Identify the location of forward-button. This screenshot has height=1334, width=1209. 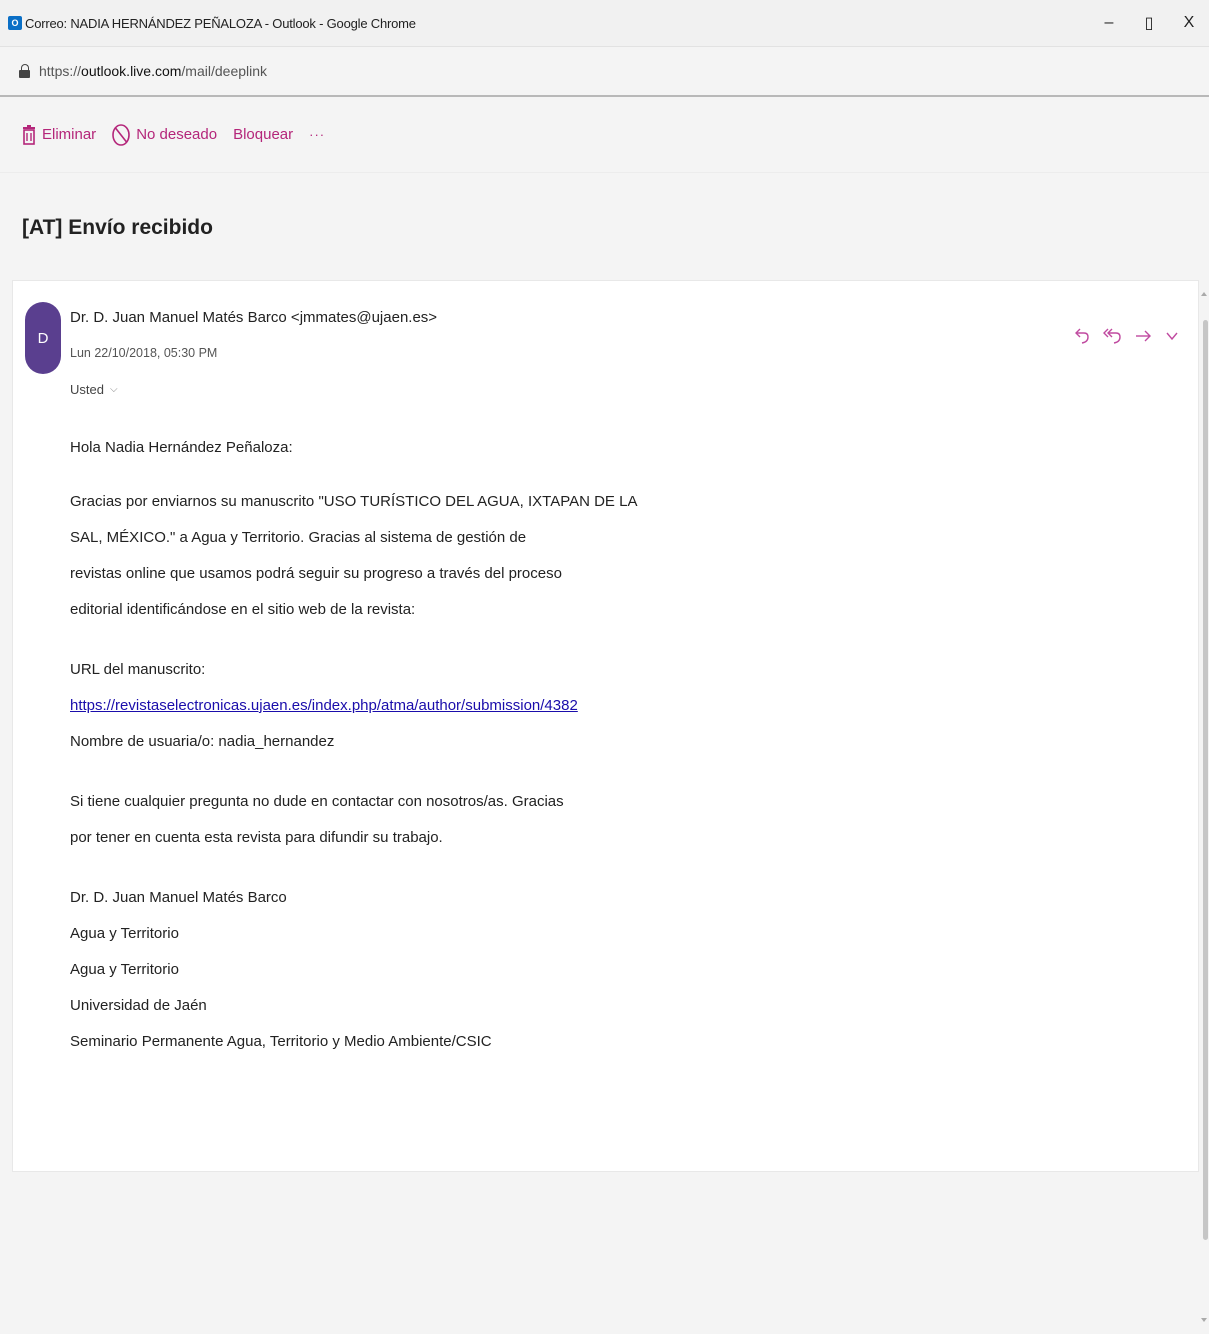
(1143, 336).